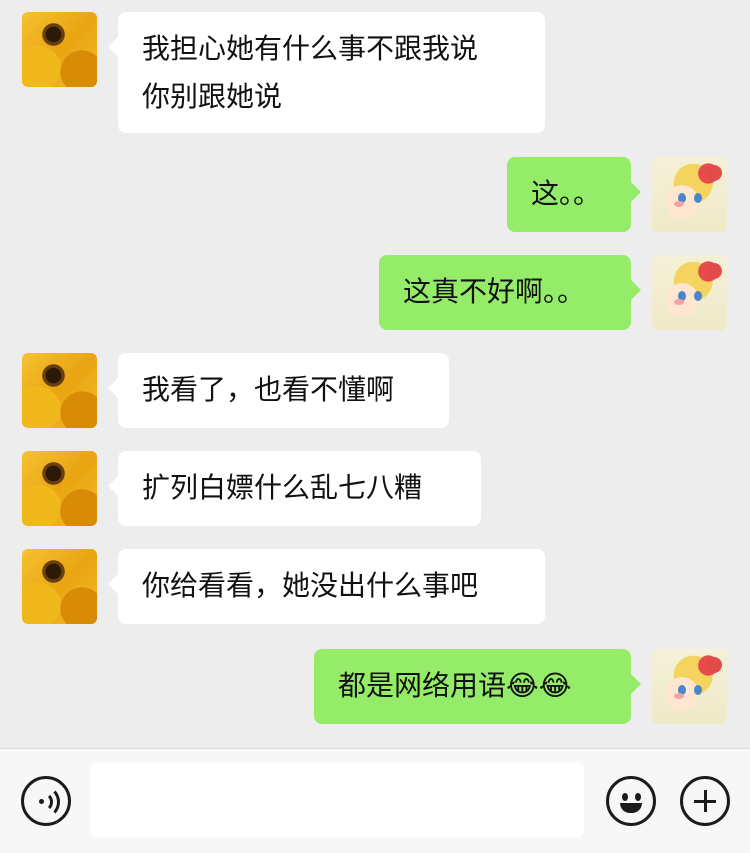 This screenshot has height=853, width=750. I want to click on message-text: 你给看看，她没出什么事吧, so click(310, 585).